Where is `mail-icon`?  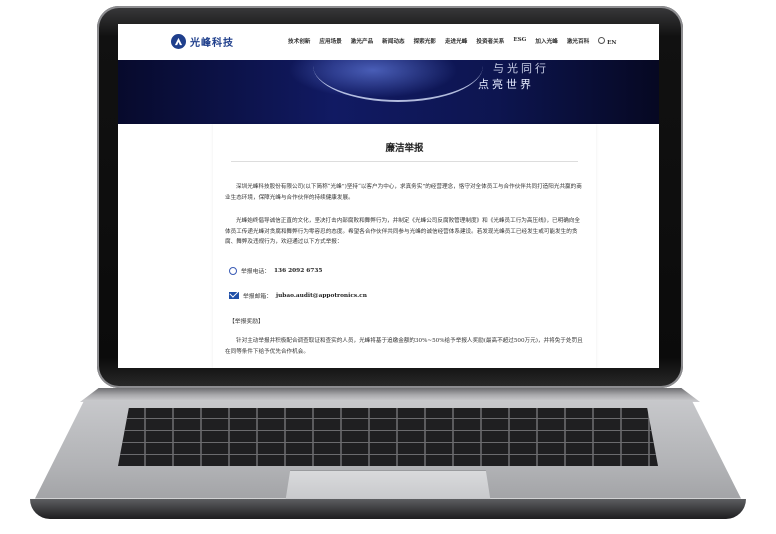
mail-icon is located at coordinates (234, 295).